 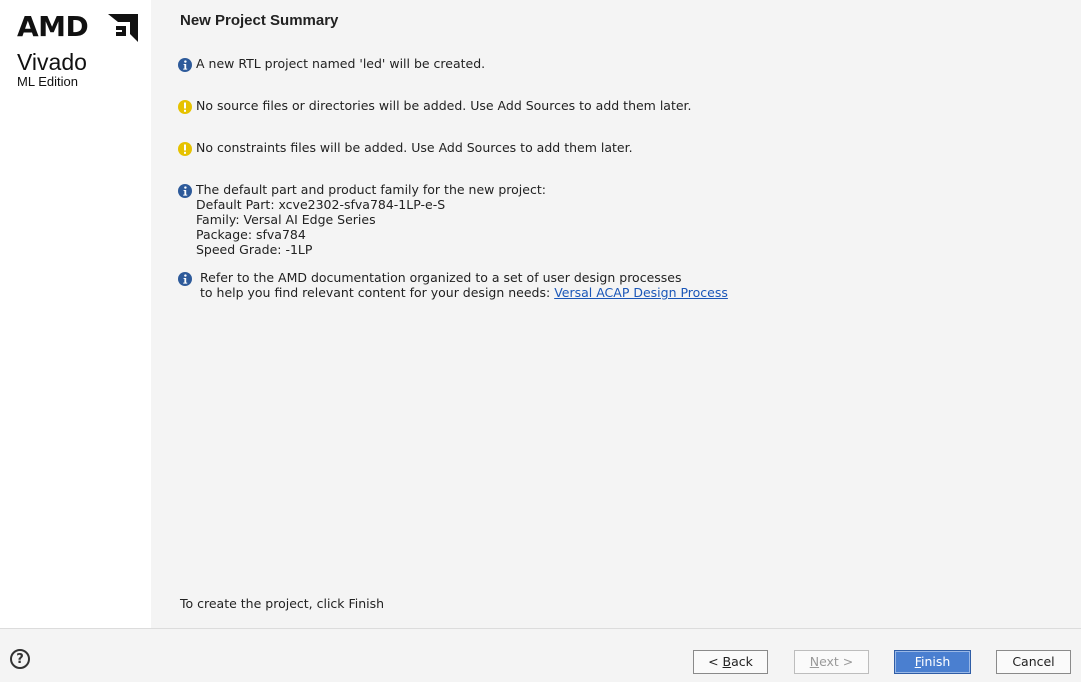 What do you see at coordinates (20, 659) in the screenshot?
I see `help-button: ?` at bounding box center [20, 659].